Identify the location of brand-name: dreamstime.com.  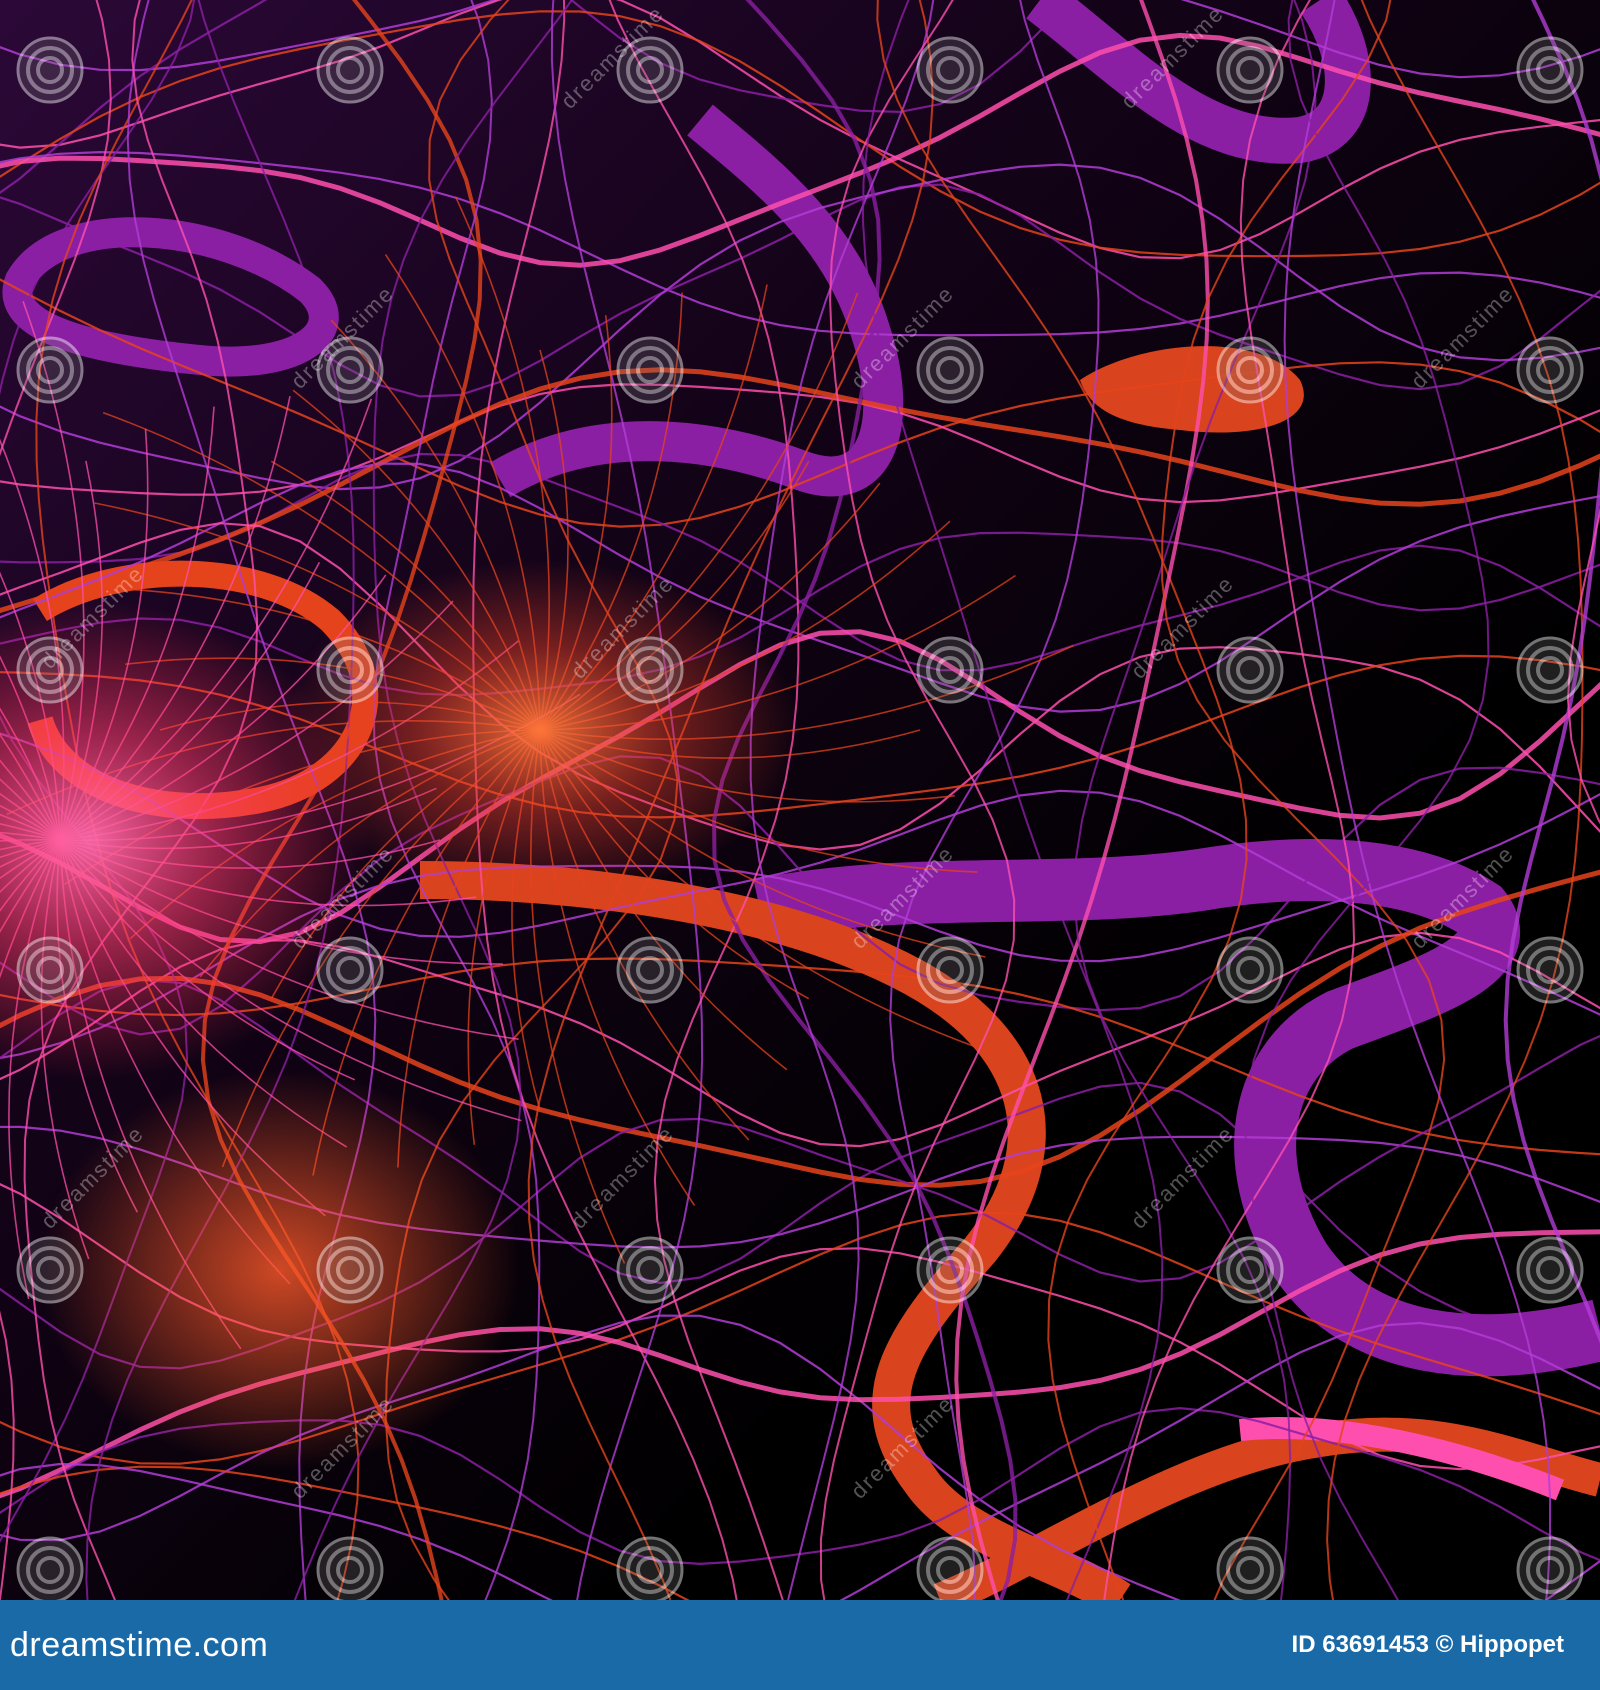
(139, 1645).